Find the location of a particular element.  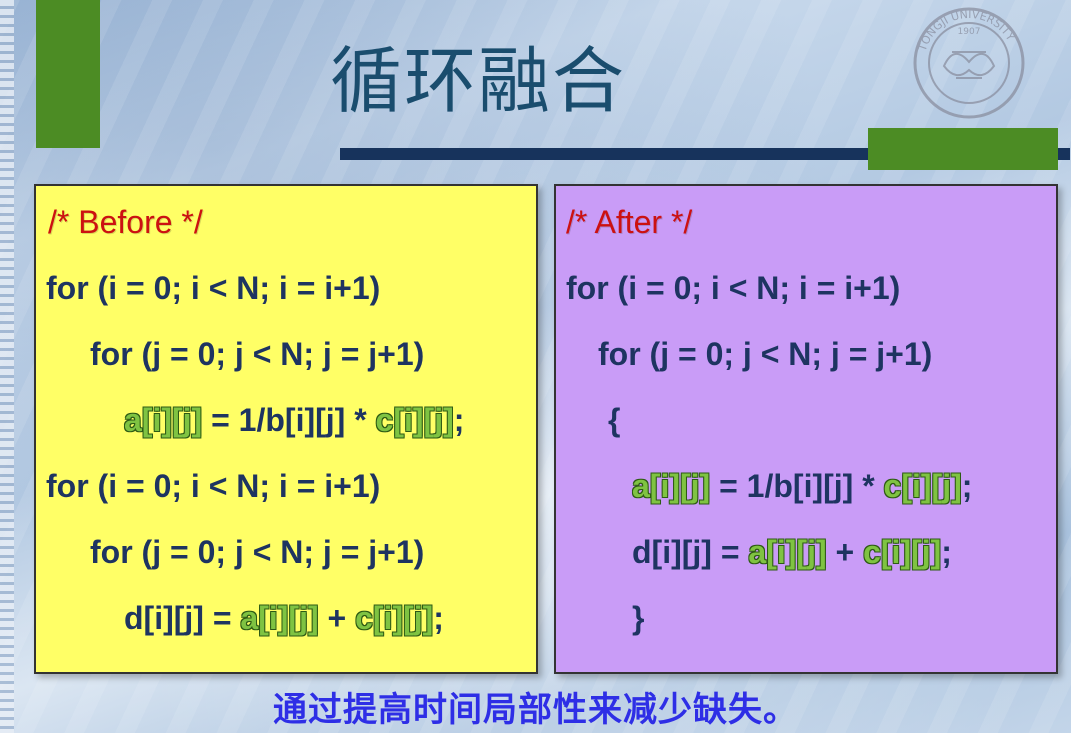

university-seal-logo: TONGJI UNIVERSITY 1907 is located at coordinates (969, 63).